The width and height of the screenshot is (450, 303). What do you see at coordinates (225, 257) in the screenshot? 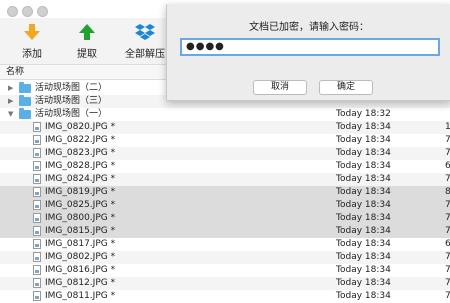
I see `file-row: IMG_0802.JPG * Today 18:34 7` at bounding box center [225, 257].